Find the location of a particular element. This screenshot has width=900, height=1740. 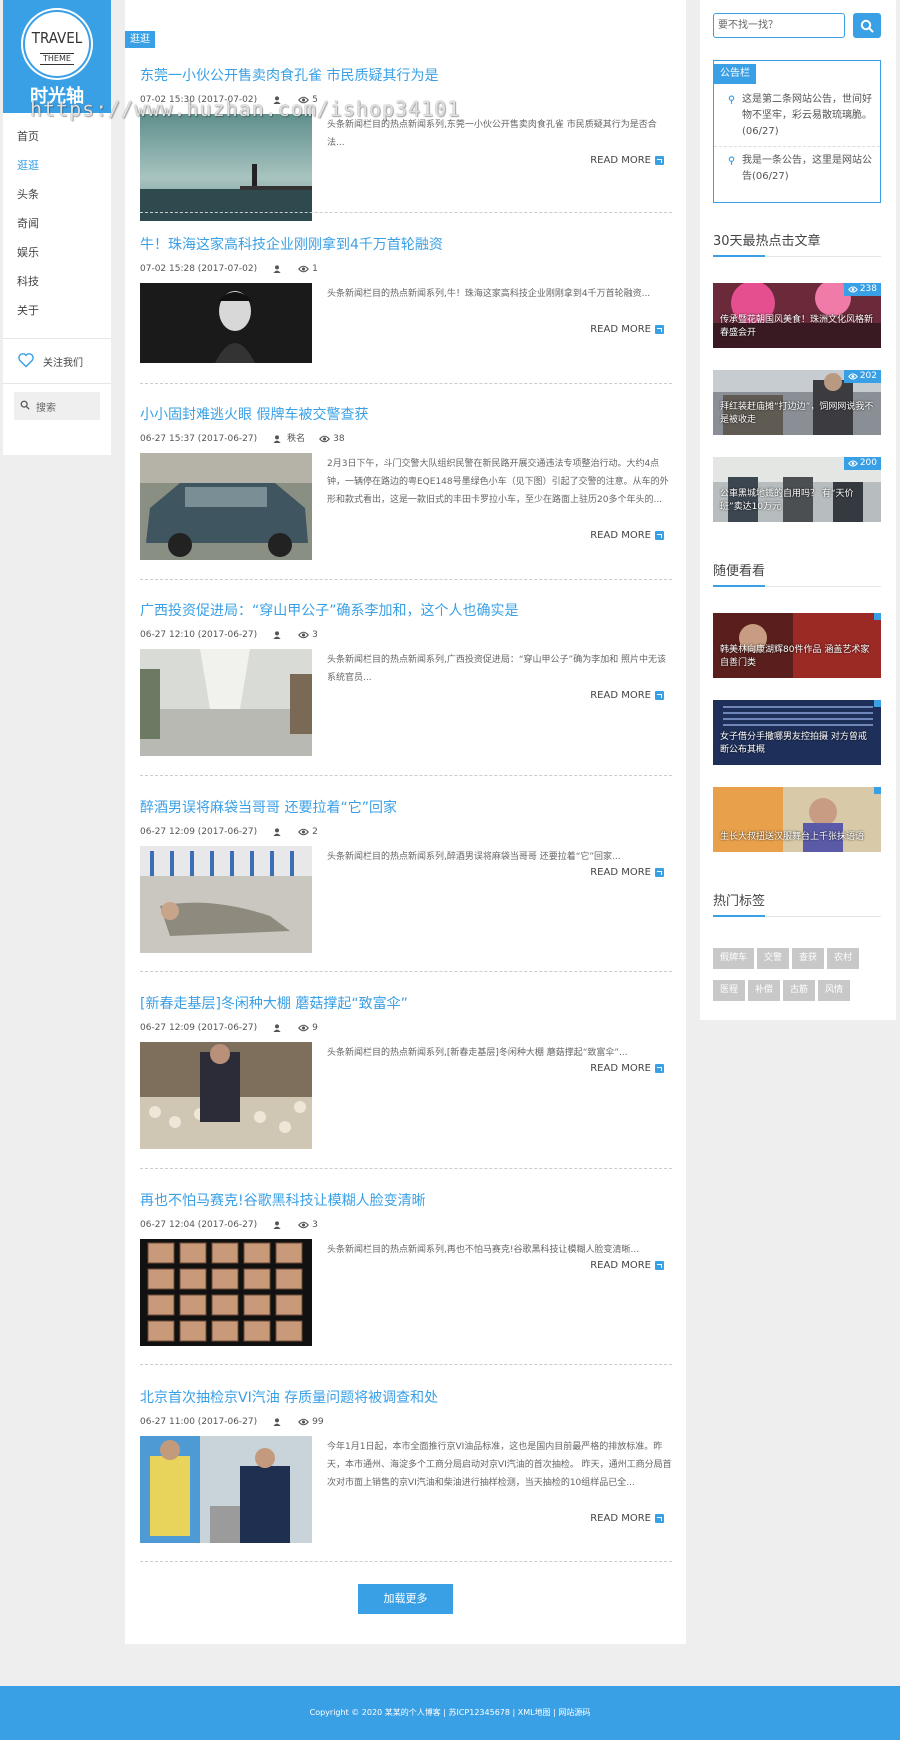

hot-title-text: 30天最热点击文章 is located at coordinates (767, 241).